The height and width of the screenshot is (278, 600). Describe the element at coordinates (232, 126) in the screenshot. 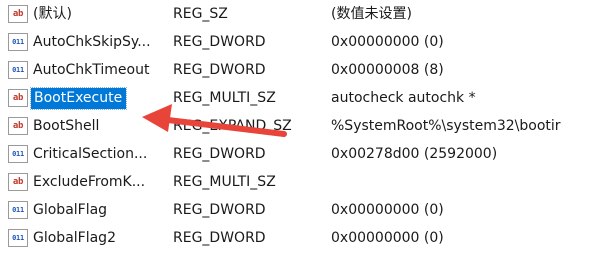

I see `value-type: REG_EXPAND_SZ` at that location.